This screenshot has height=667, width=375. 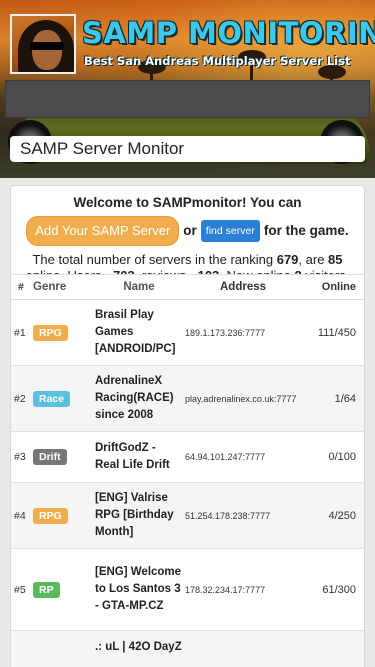 I want to click on genre-badge: Drift, so click(x=50, y=457).